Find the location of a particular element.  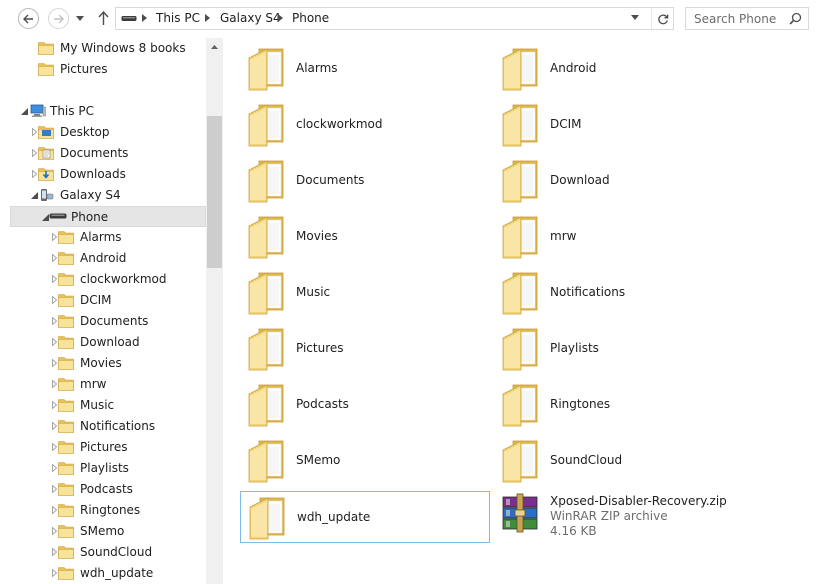

folder-tile-wdh-update: wdh_update is located at coordinates (365, 517).